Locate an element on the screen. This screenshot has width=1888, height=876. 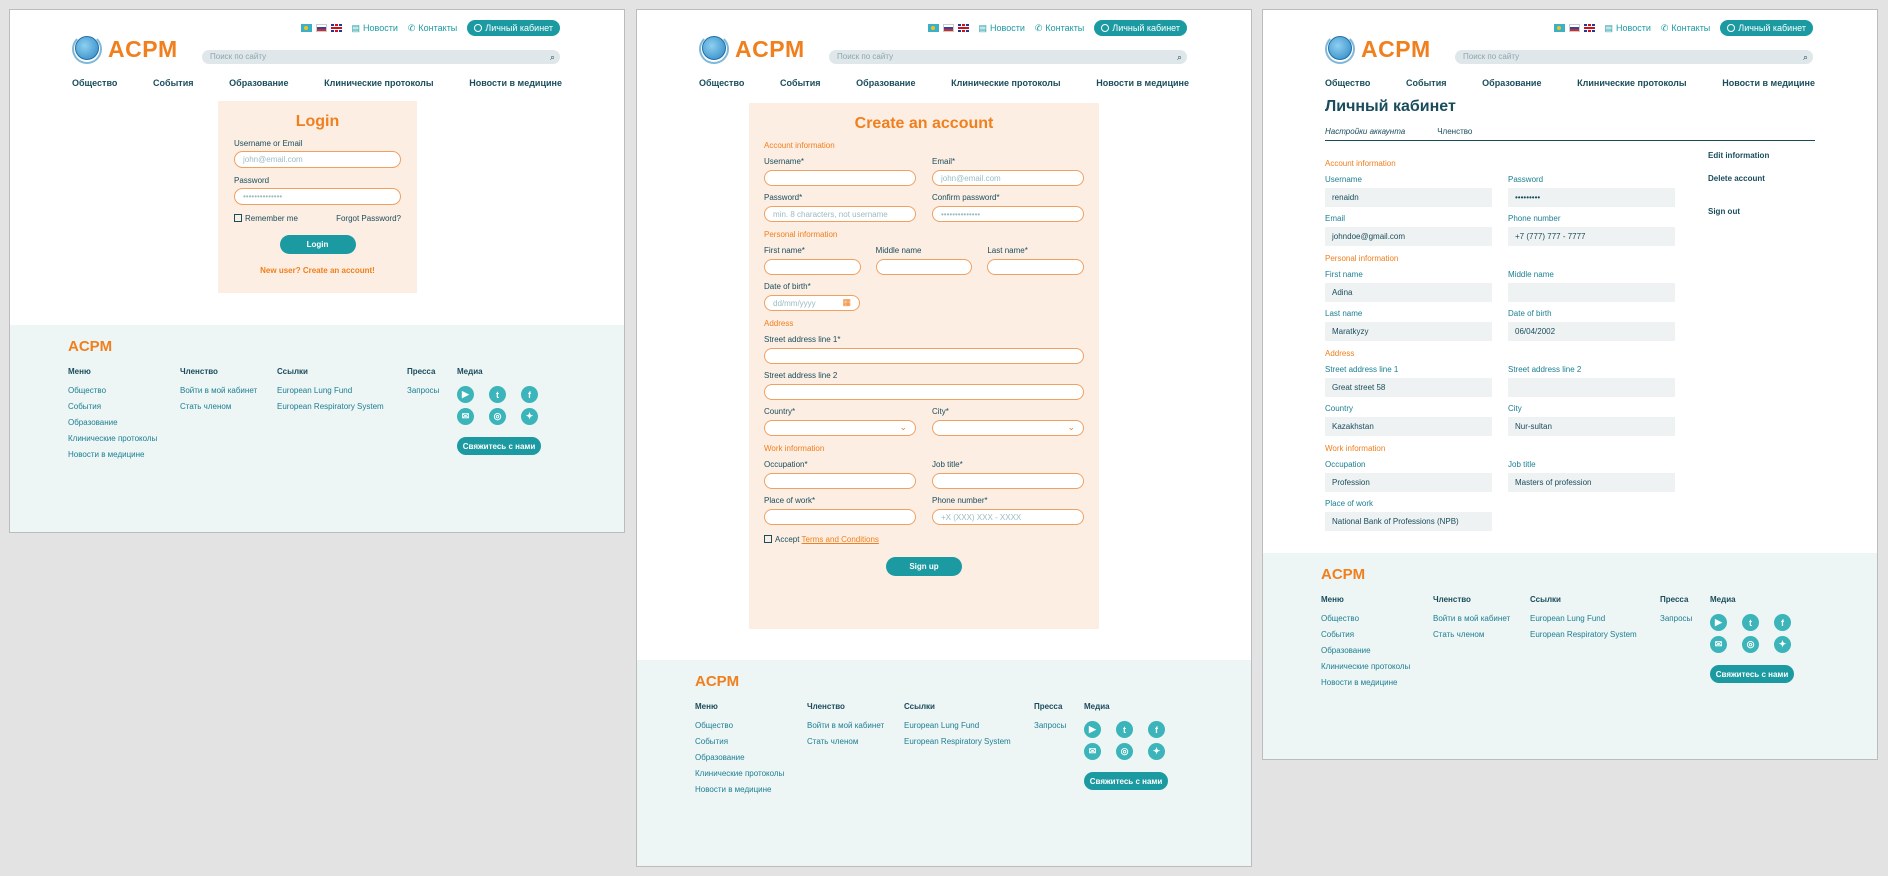
username-input is located at coordinates (840, 178).